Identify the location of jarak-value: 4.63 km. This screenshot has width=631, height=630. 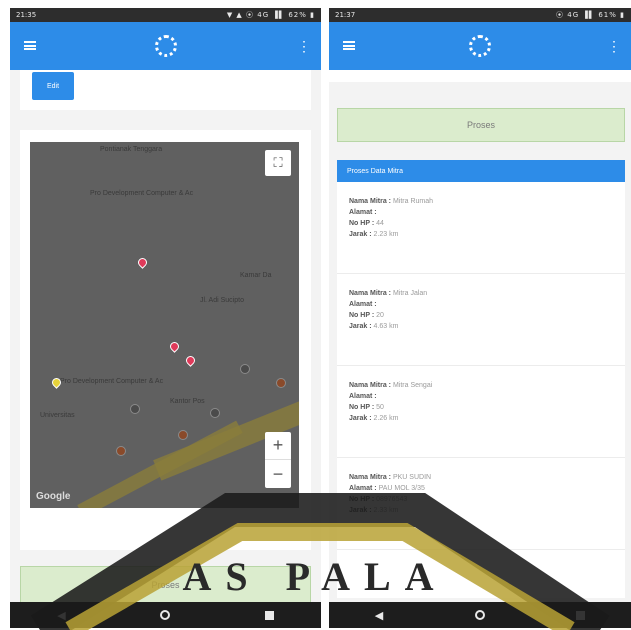
(386, 326).